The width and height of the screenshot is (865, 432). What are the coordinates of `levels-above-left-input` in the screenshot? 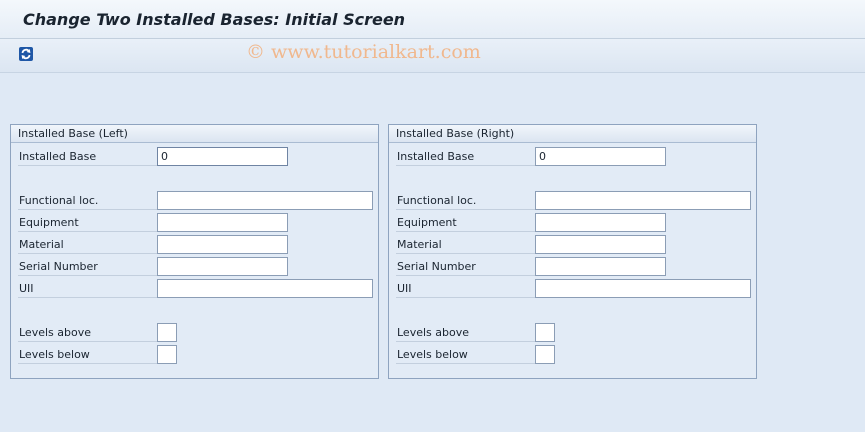 It's located at (167, 332).